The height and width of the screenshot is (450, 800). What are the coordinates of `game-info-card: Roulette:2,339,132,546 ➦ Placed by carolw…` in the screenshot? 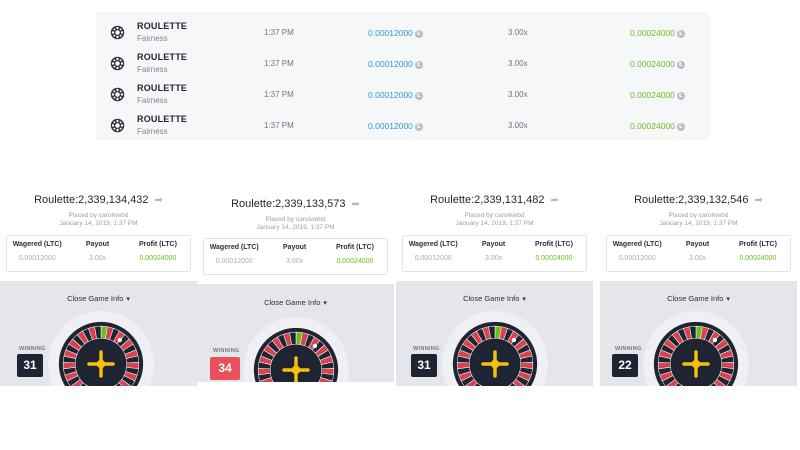 It's located at (698, 286).